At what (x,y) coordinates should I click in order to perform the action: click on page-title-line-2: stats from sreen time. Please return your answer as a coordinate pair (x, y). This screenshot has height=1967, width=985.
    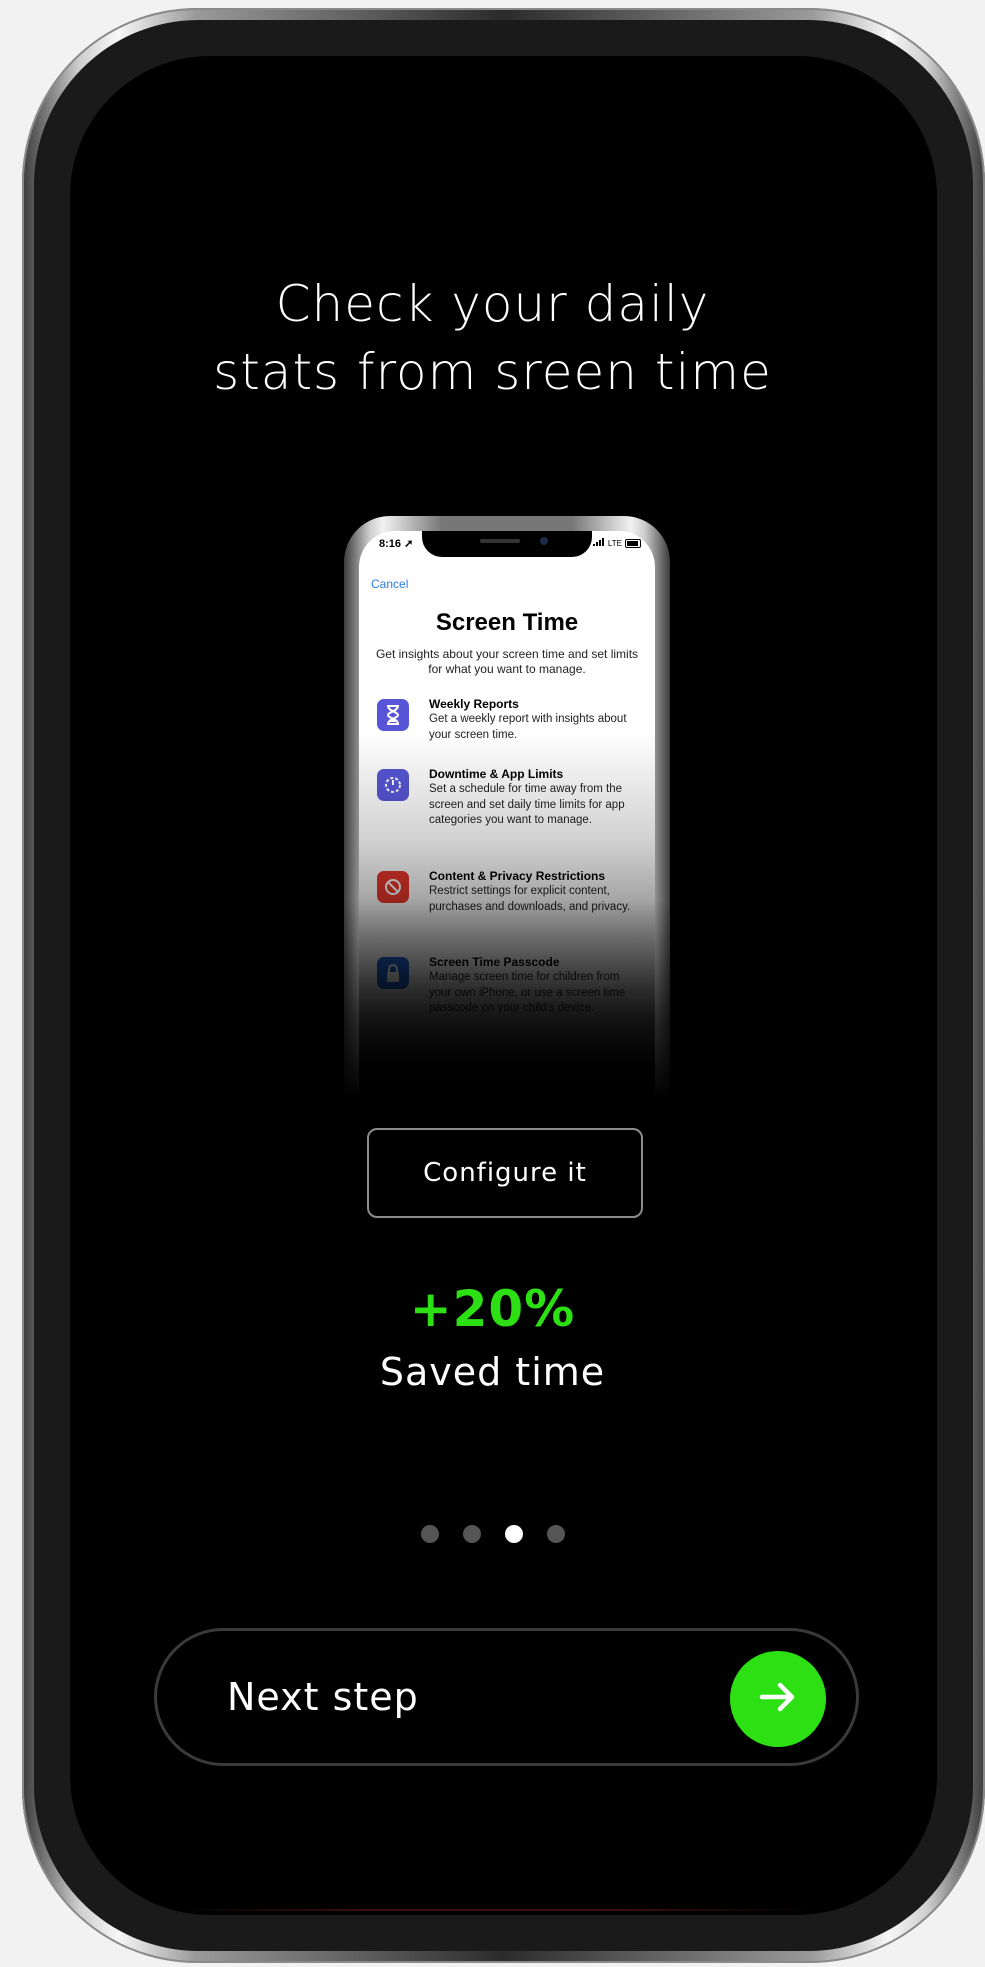
    Looking at the image, I should click on (492, 372).